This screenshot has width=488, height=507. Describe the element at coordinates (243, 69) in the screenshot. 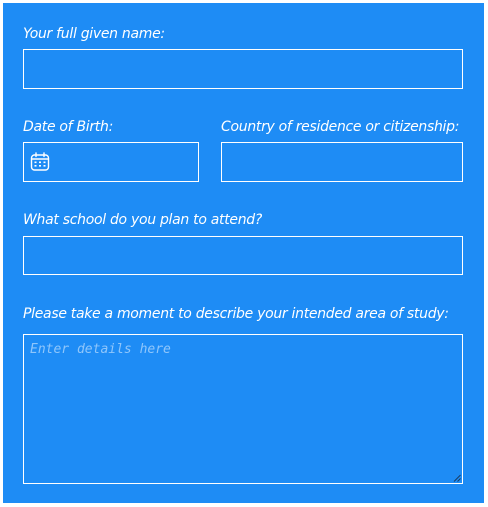

I see `full-name-input` at that location.